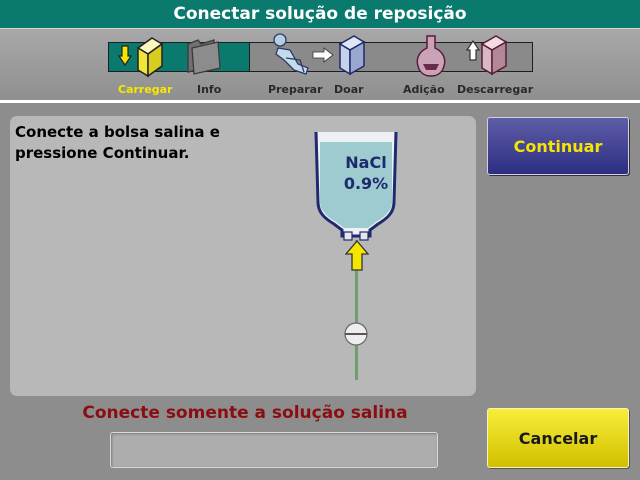 This screenshot has height=480, width=640. I want to click on saline-warning: Conecte somente a solução salina, so click(245, 413).